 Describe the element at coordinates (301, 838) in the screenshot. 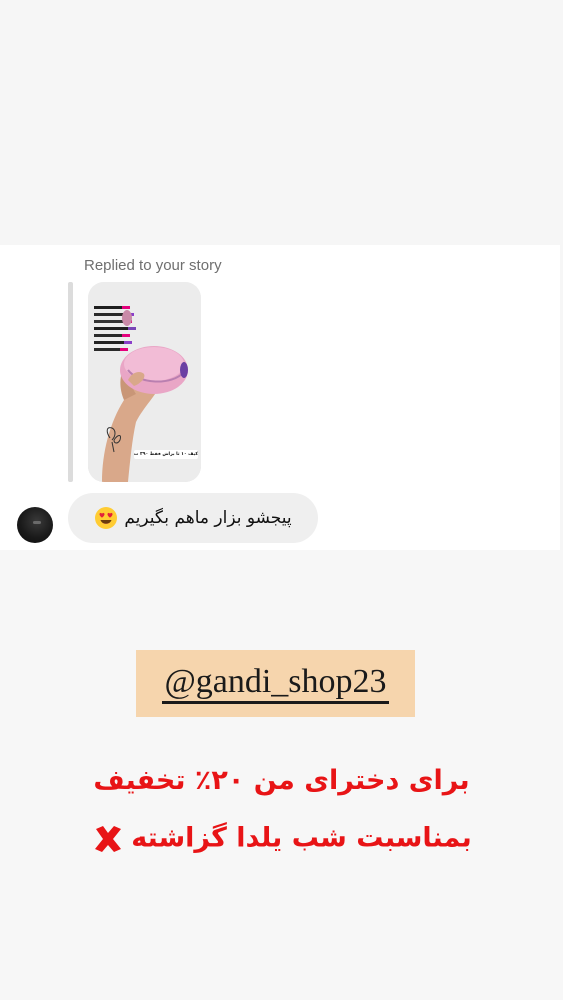

I see `promo-line-2-text: بمناسبت شب یلدا گزاشته` at that location.